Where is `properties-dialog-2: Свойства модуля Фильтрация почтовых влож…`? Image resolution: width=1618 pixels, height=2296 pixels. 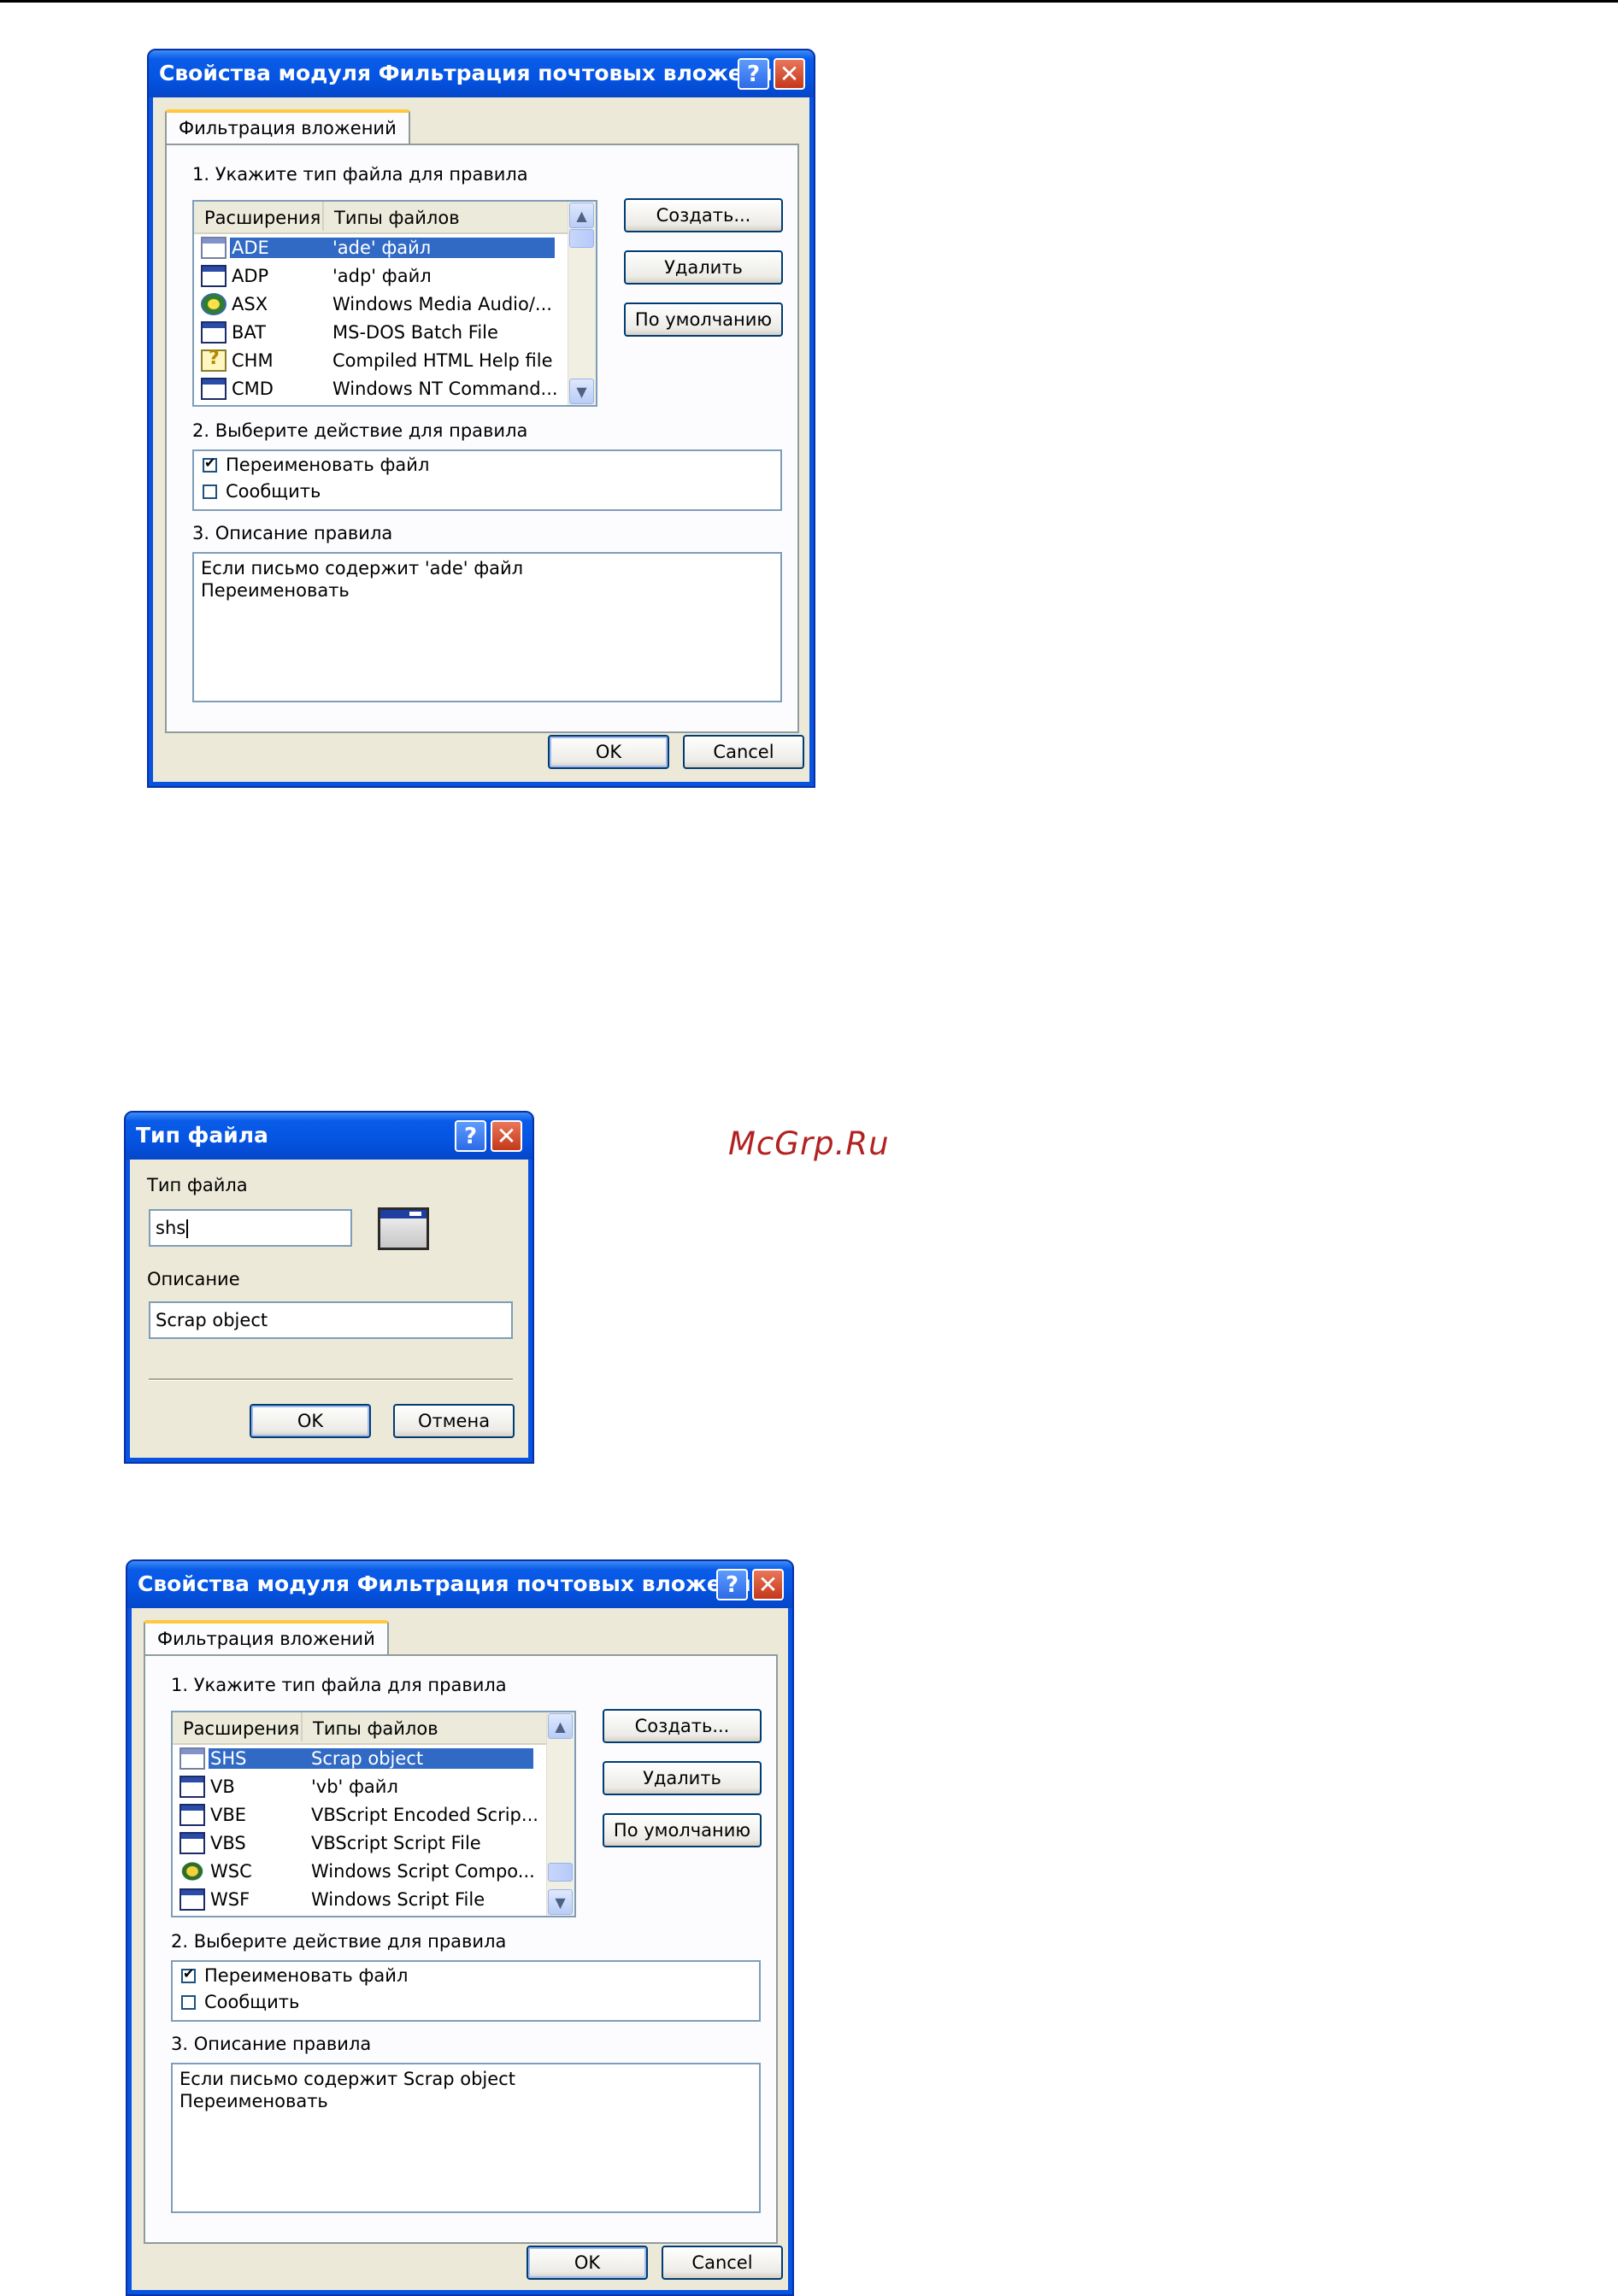
properties-dialog-2: Свойства модуля Фильтрация почтовых влож… is located at coordinates (460, 1928).